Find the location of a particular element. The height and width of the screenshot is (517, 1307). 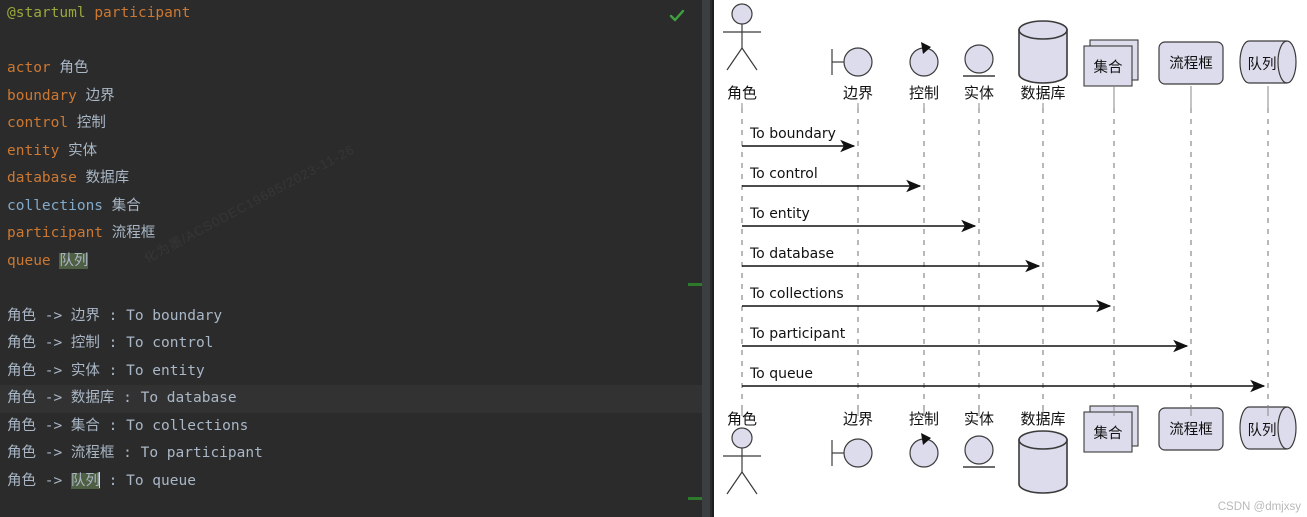

message-label: To queue is located at coordinates (781, 374).